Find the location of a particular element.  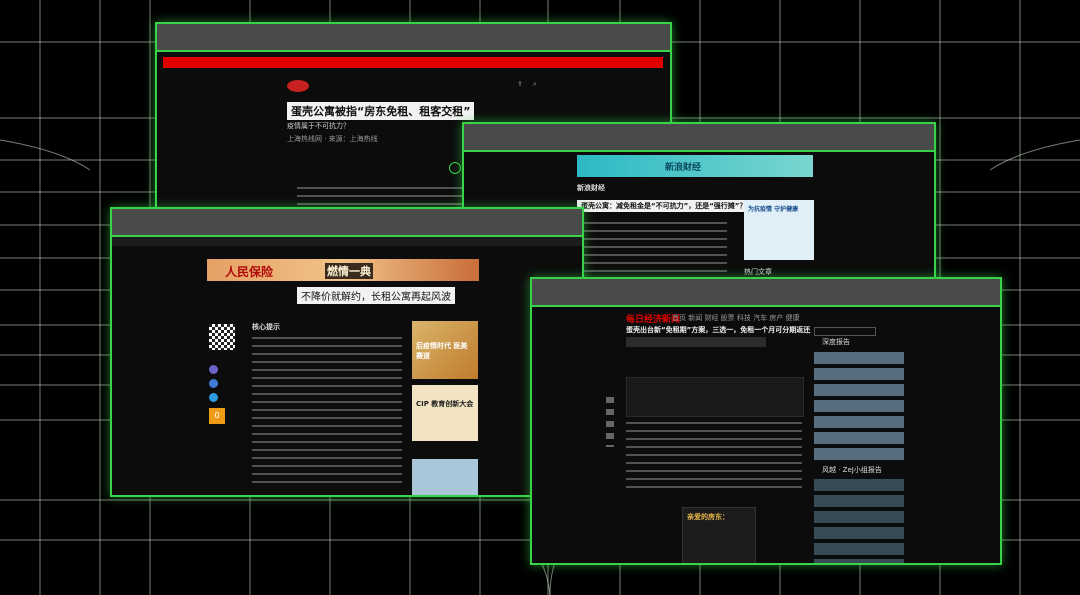

weibo-icon is located at coordinates (213, 383).